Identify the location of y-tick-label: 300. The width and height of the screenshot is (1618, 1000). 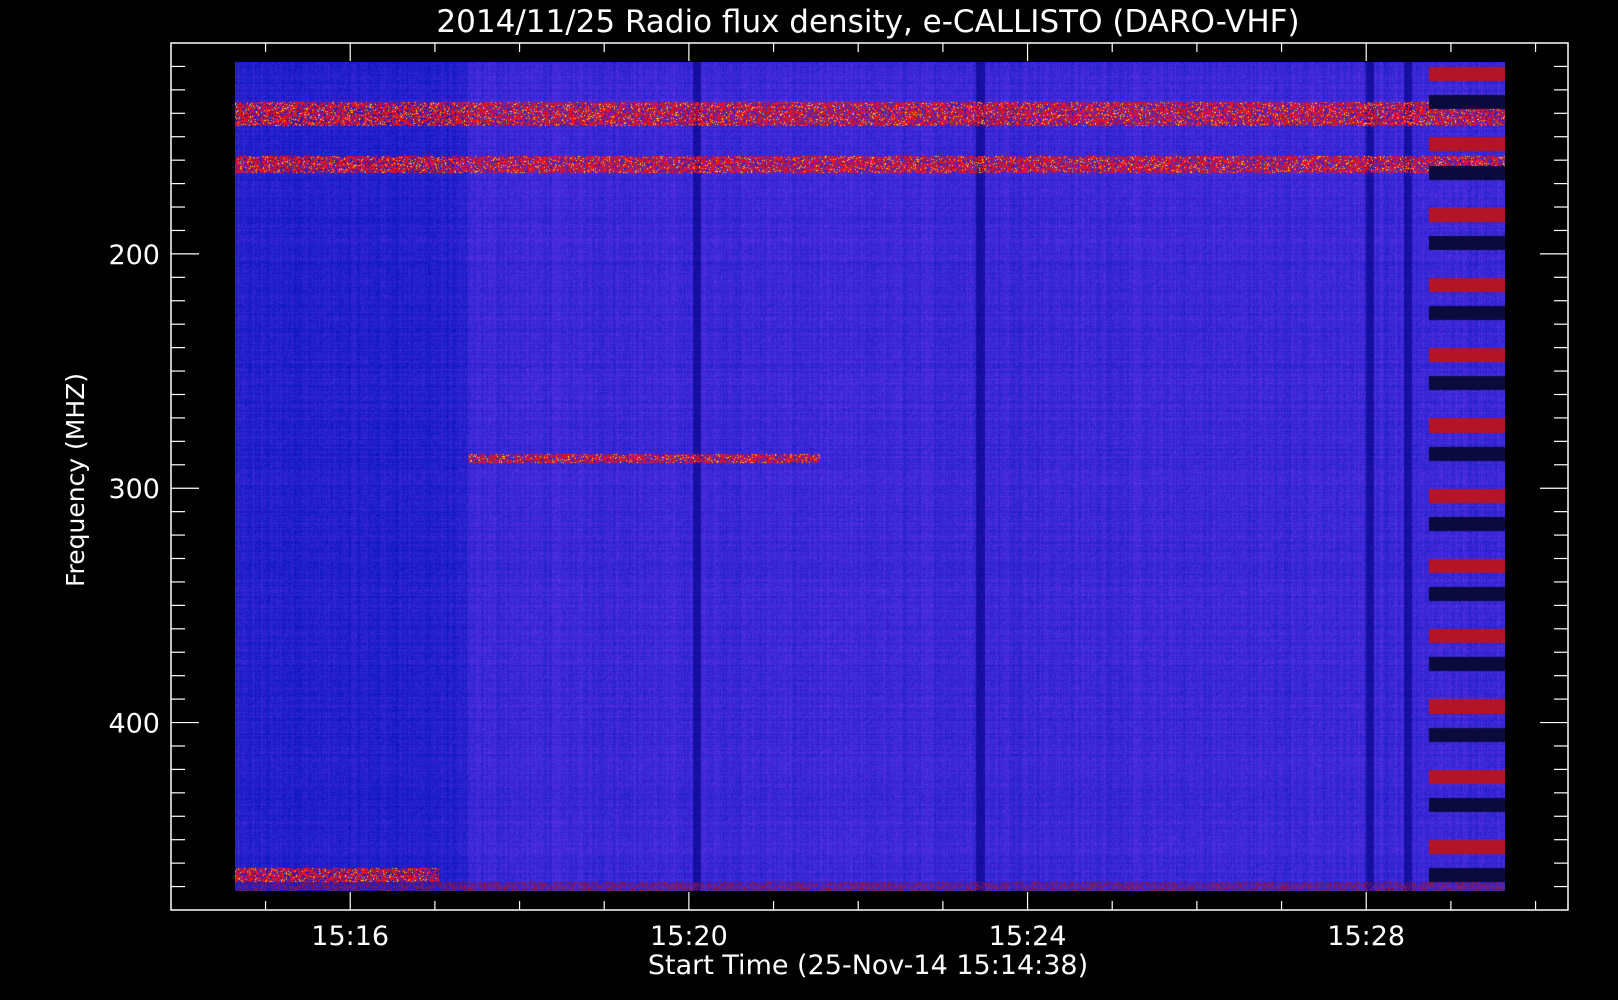
(134, 489).